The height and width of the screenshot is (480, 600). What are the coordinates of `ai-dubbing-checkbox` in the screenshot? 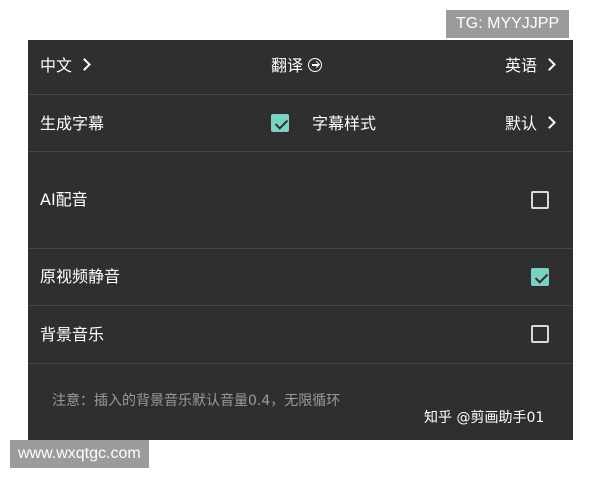 It's located at (540, 200).